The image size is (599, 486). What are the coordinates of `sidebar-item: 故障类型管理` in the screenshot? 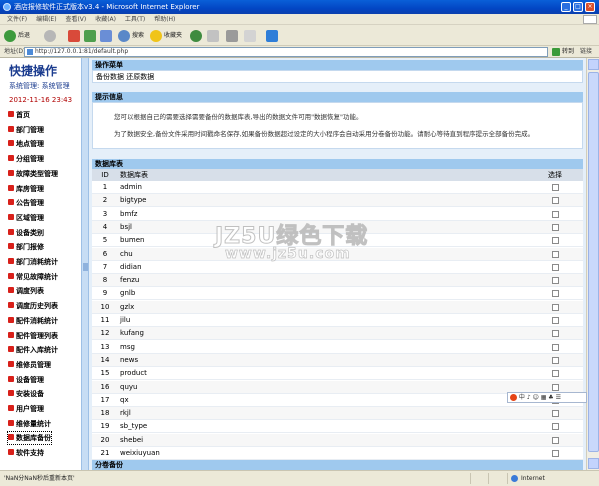 It's located at (33, 174).